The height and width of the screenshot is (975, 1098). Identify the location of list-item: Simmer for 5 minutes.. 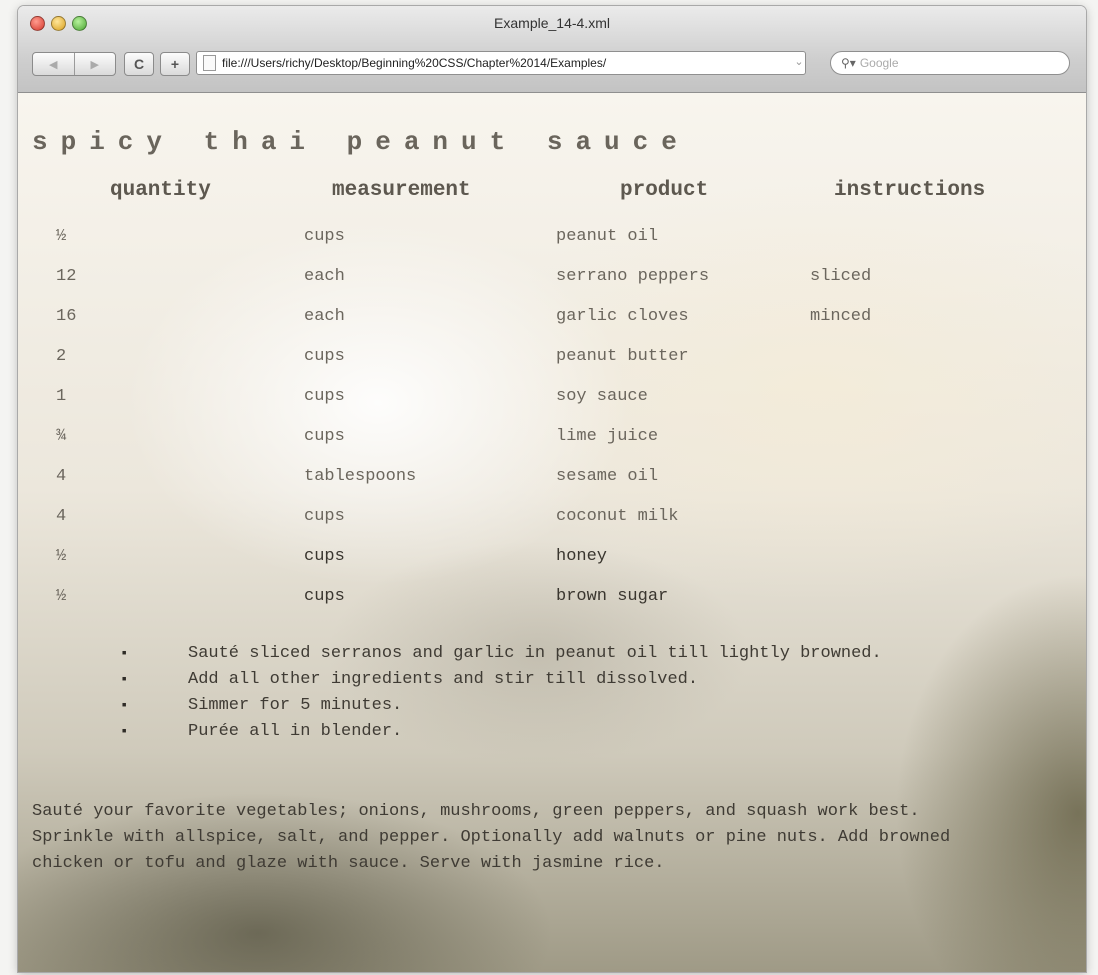
(533, 706).